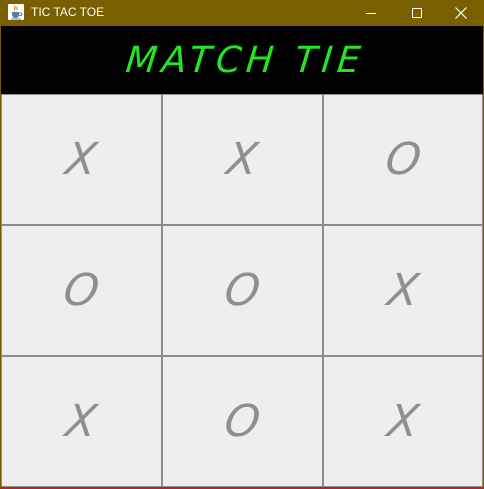  Describe the element at coordinates (16, 12) in the screenshot. I see `java-cup-icon` at that location.